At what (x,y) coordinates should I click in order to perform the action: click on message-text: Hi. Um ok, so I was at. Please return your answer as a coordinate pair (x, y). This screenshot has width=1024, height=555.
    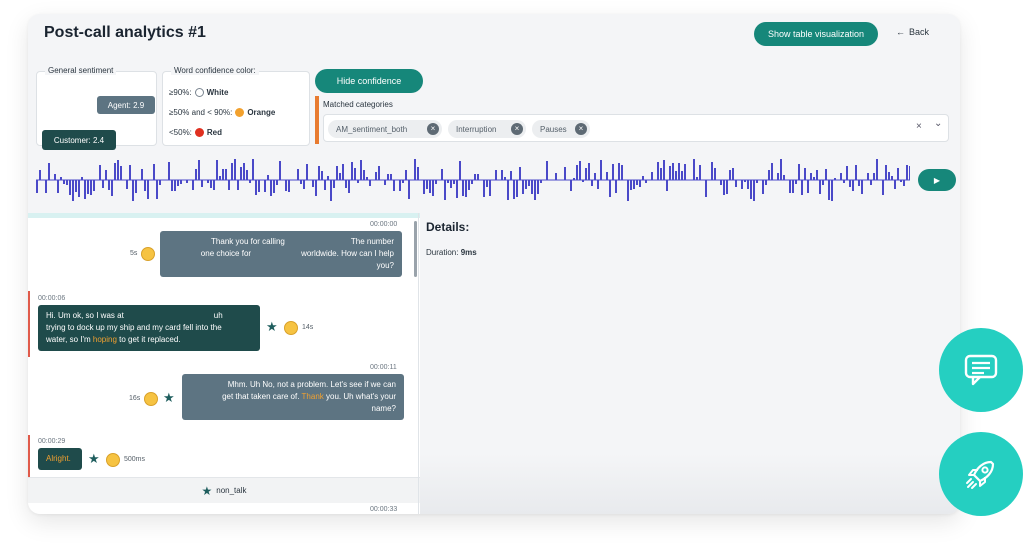
    Looking at the image, I should click on (85, 315).